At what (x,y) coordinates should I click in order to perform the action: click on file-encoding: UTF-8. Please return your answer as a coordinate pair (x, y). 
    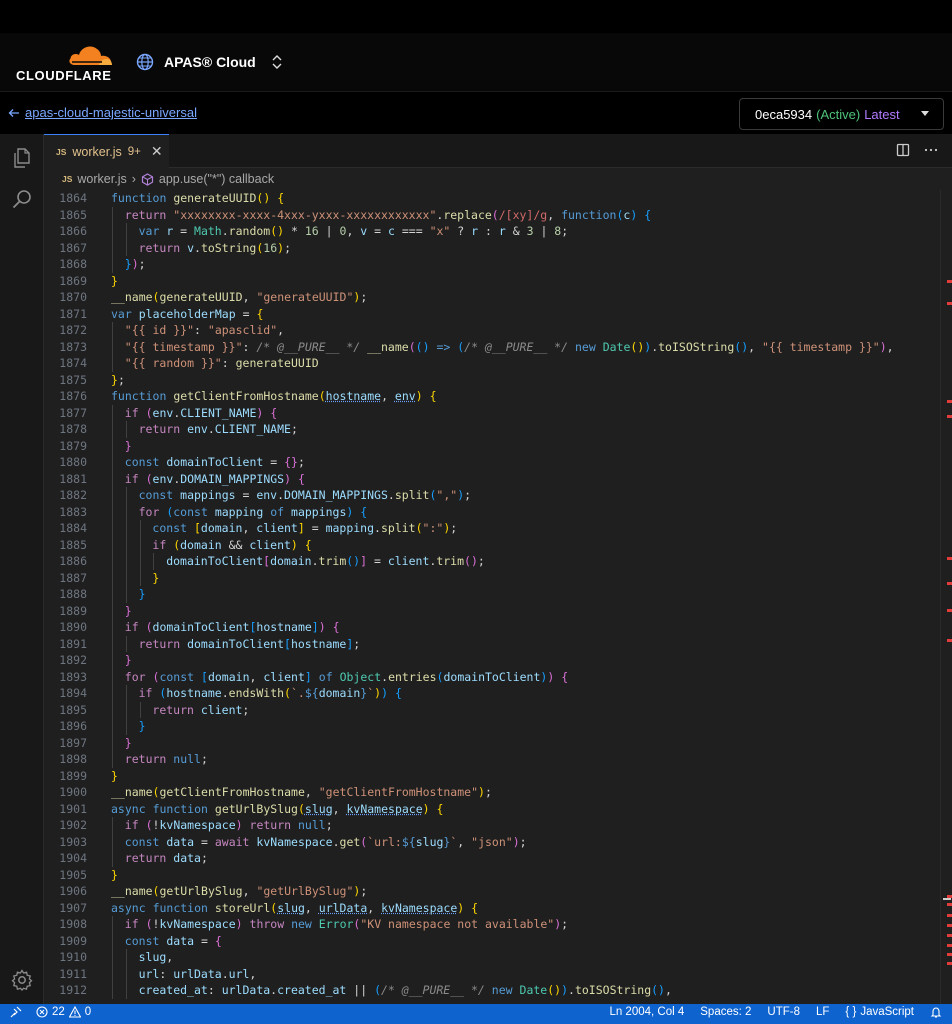
    Looking at the image, I should click on (783, 1012).